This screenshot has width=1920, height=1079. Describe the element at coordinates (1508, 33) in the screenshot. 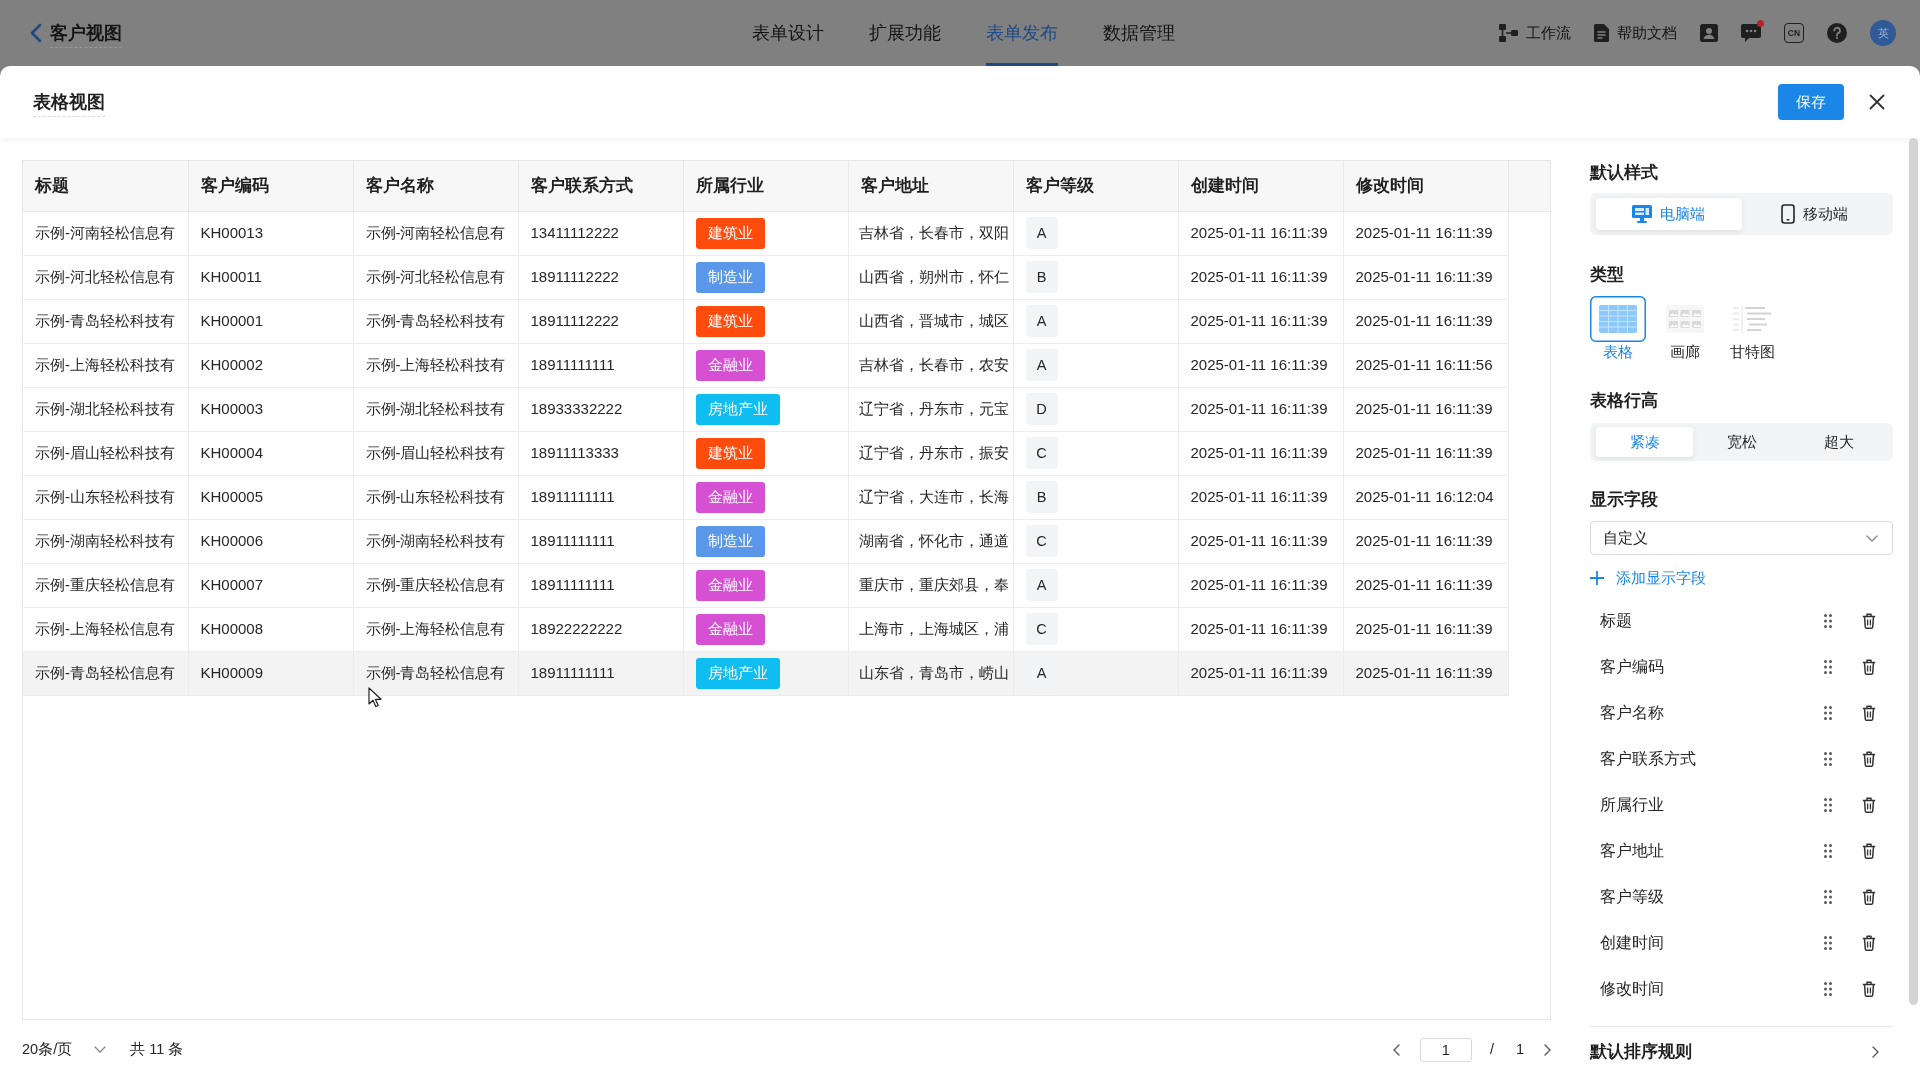

I see `flowchart-icon` at that location.